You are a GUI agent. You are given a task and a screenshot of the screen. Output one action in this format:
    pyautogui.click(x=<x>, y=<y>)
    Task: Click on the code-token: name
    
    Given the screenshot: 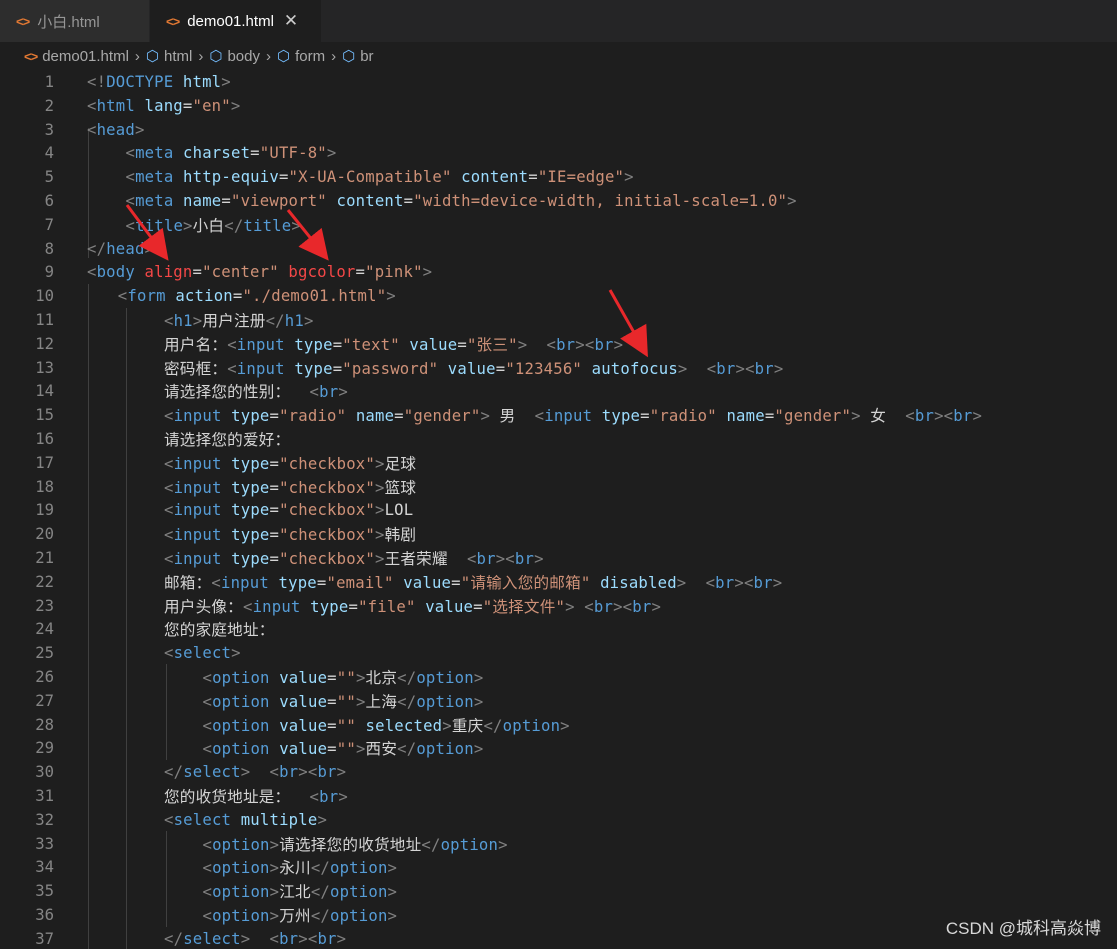 What is the action you would take?
    pyautogui.click(x=375, y=416)
    